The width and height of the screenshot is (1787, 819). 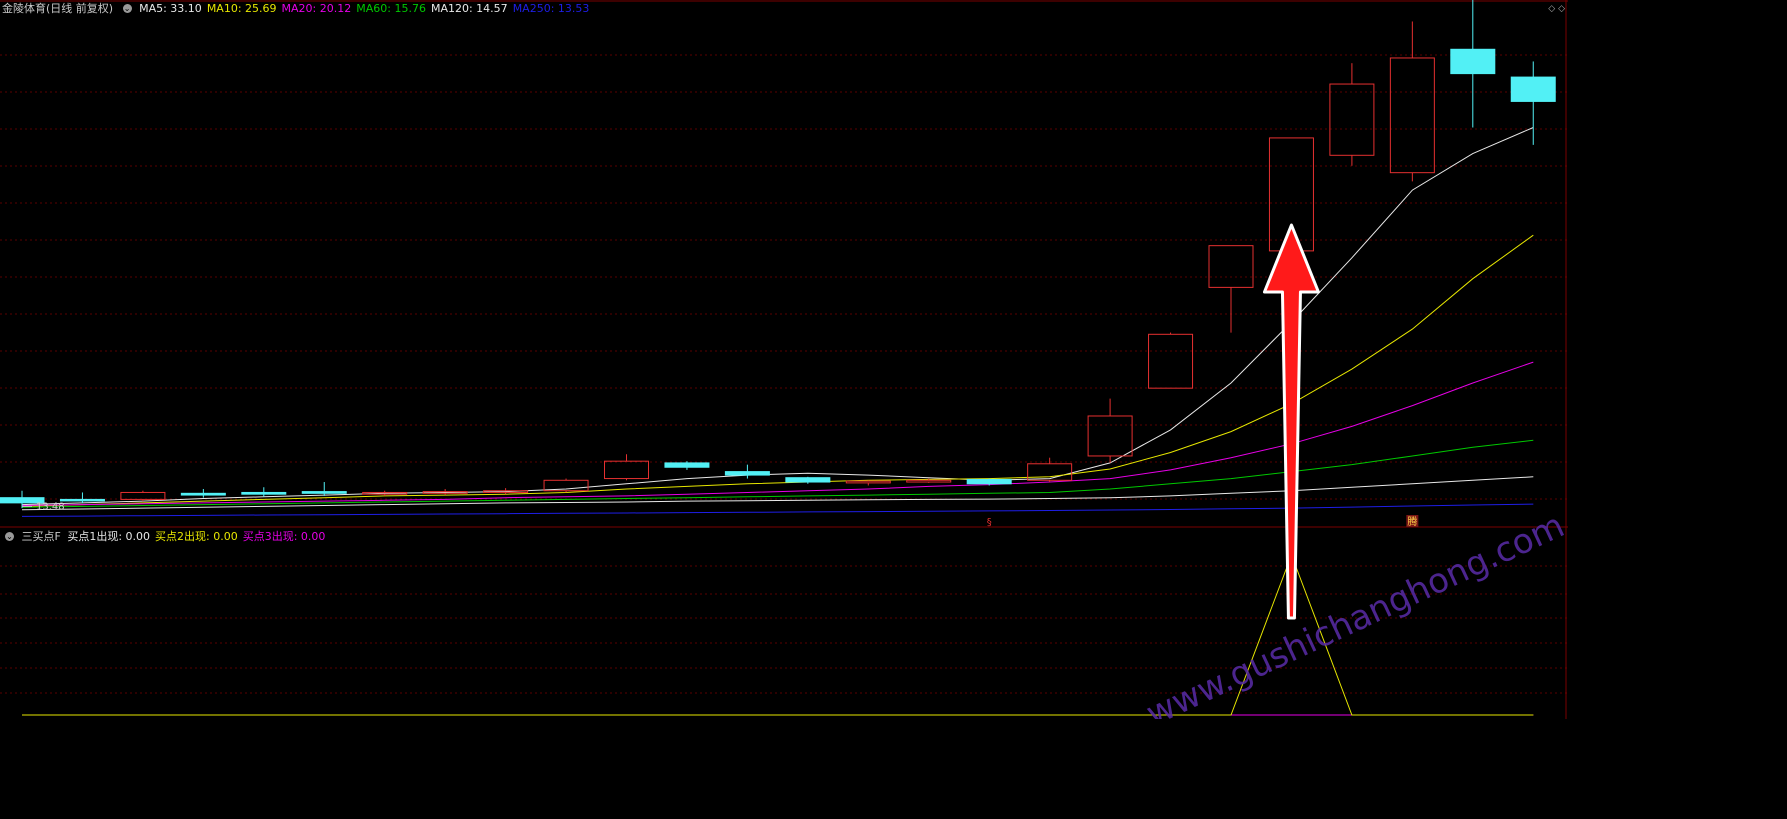 What do you see at coordinates (316, 8) in the screenshot?
I see `ma-legend-2: MA20: 20.12` at bounding box center [316, 8].